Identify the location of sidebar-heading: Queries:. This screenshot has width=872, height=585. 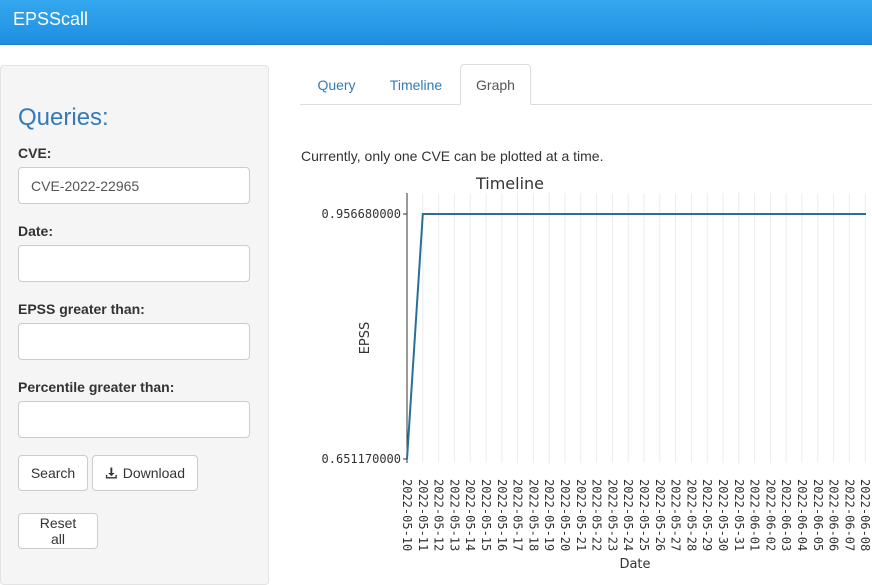
(63, 117).